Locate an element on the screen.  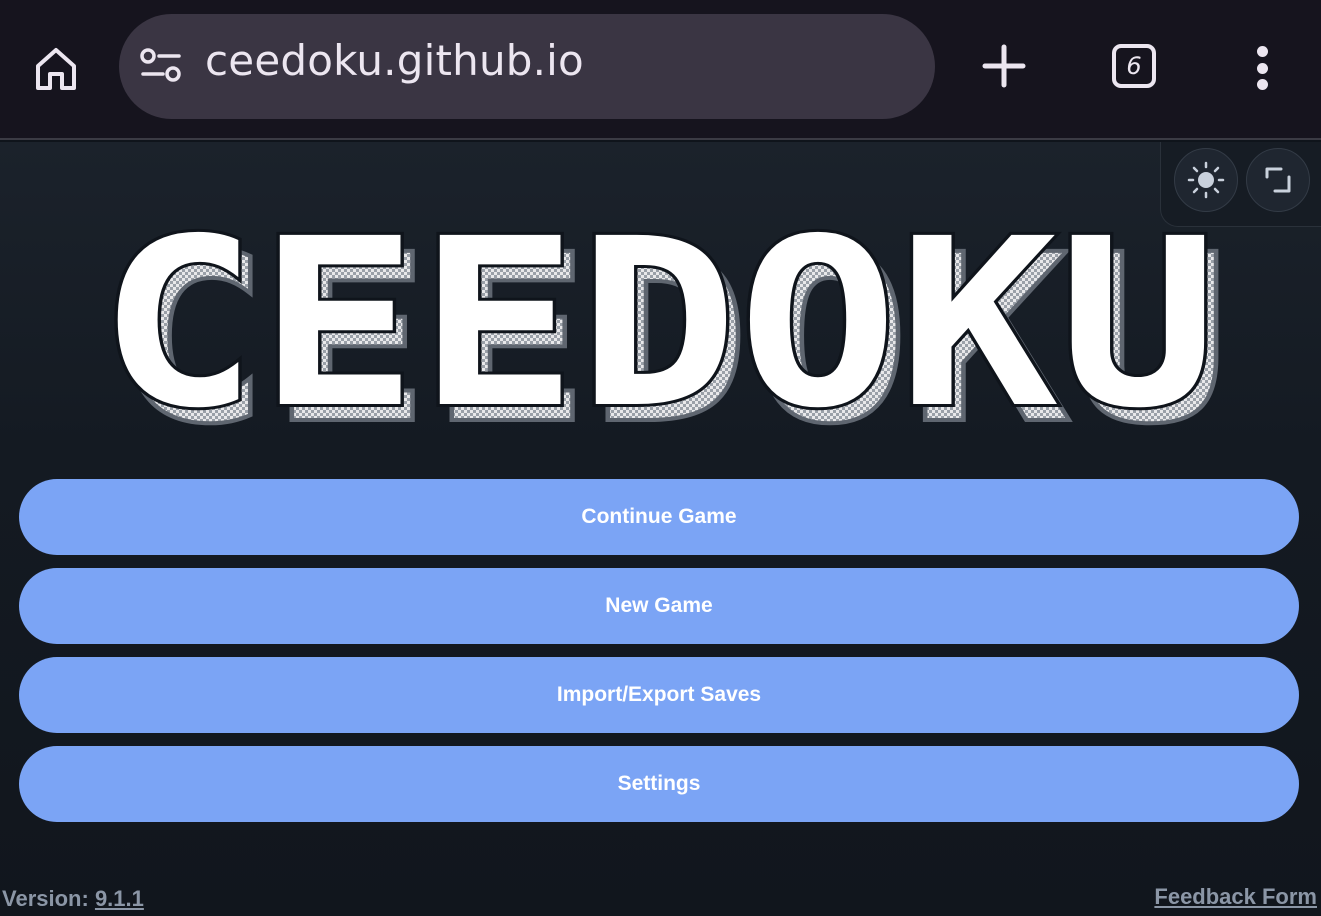
home-icon is located at coordinates (56, 69).